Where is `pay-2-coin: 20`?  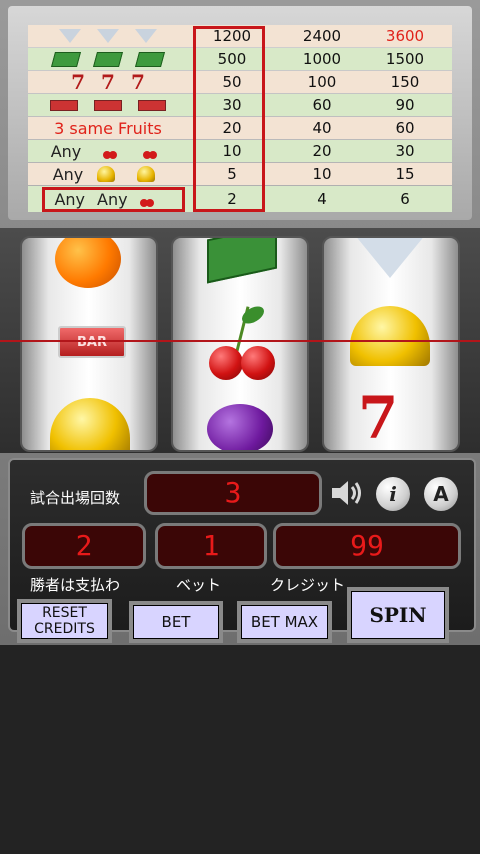
pay-2-coin: 20 is located at coordinates (322, 151).